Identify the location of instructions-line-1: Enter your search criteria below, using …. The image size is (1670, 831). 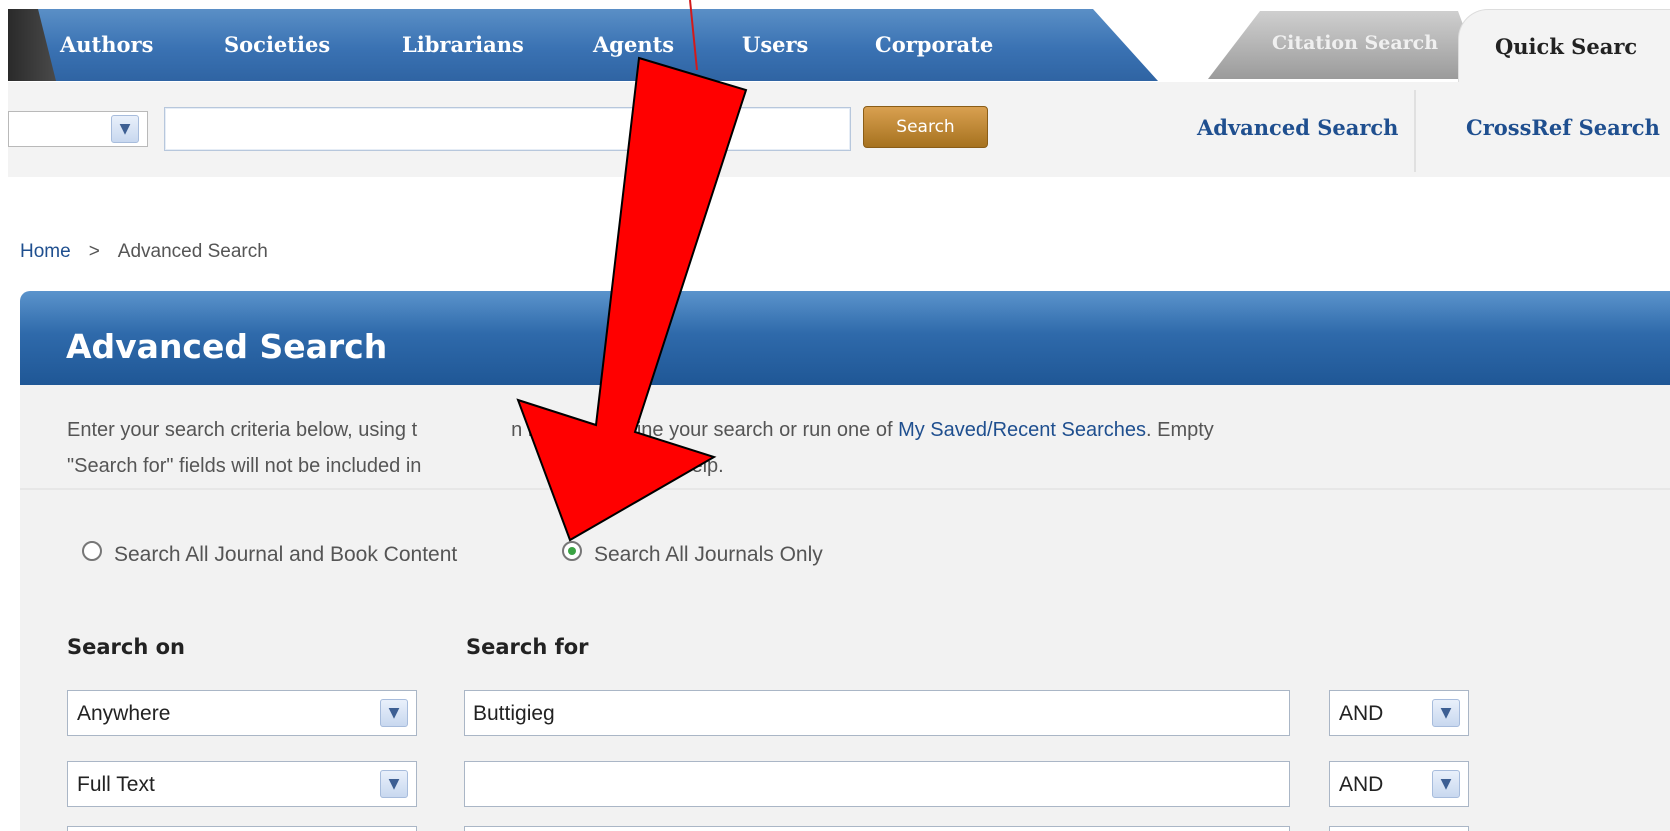
(827, 430).